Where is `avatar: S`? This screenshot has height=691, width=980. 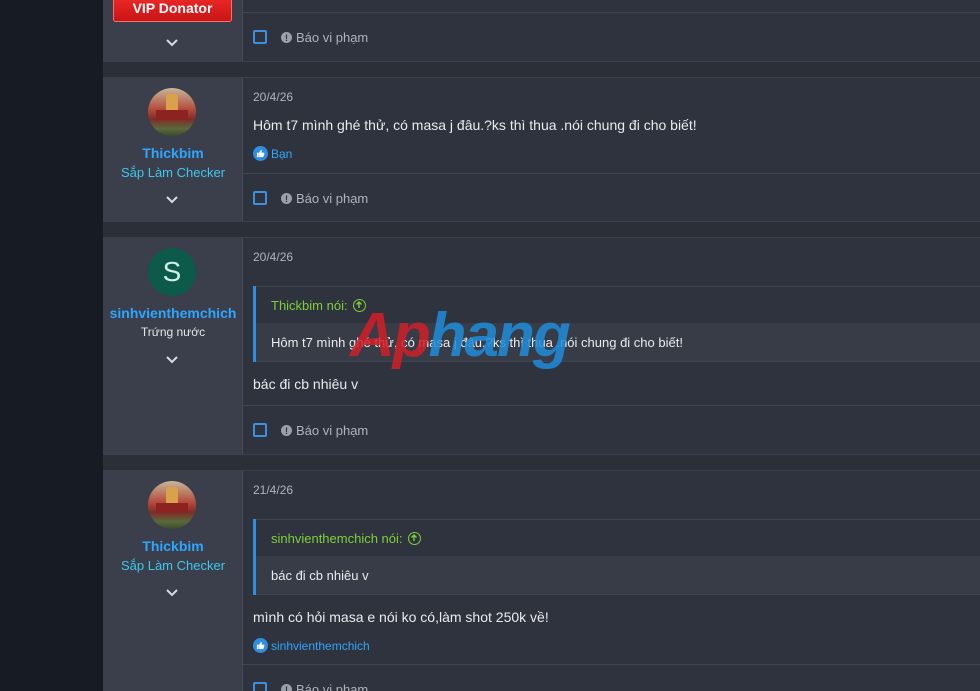 avatar: S is located at coordinates (172, 272).